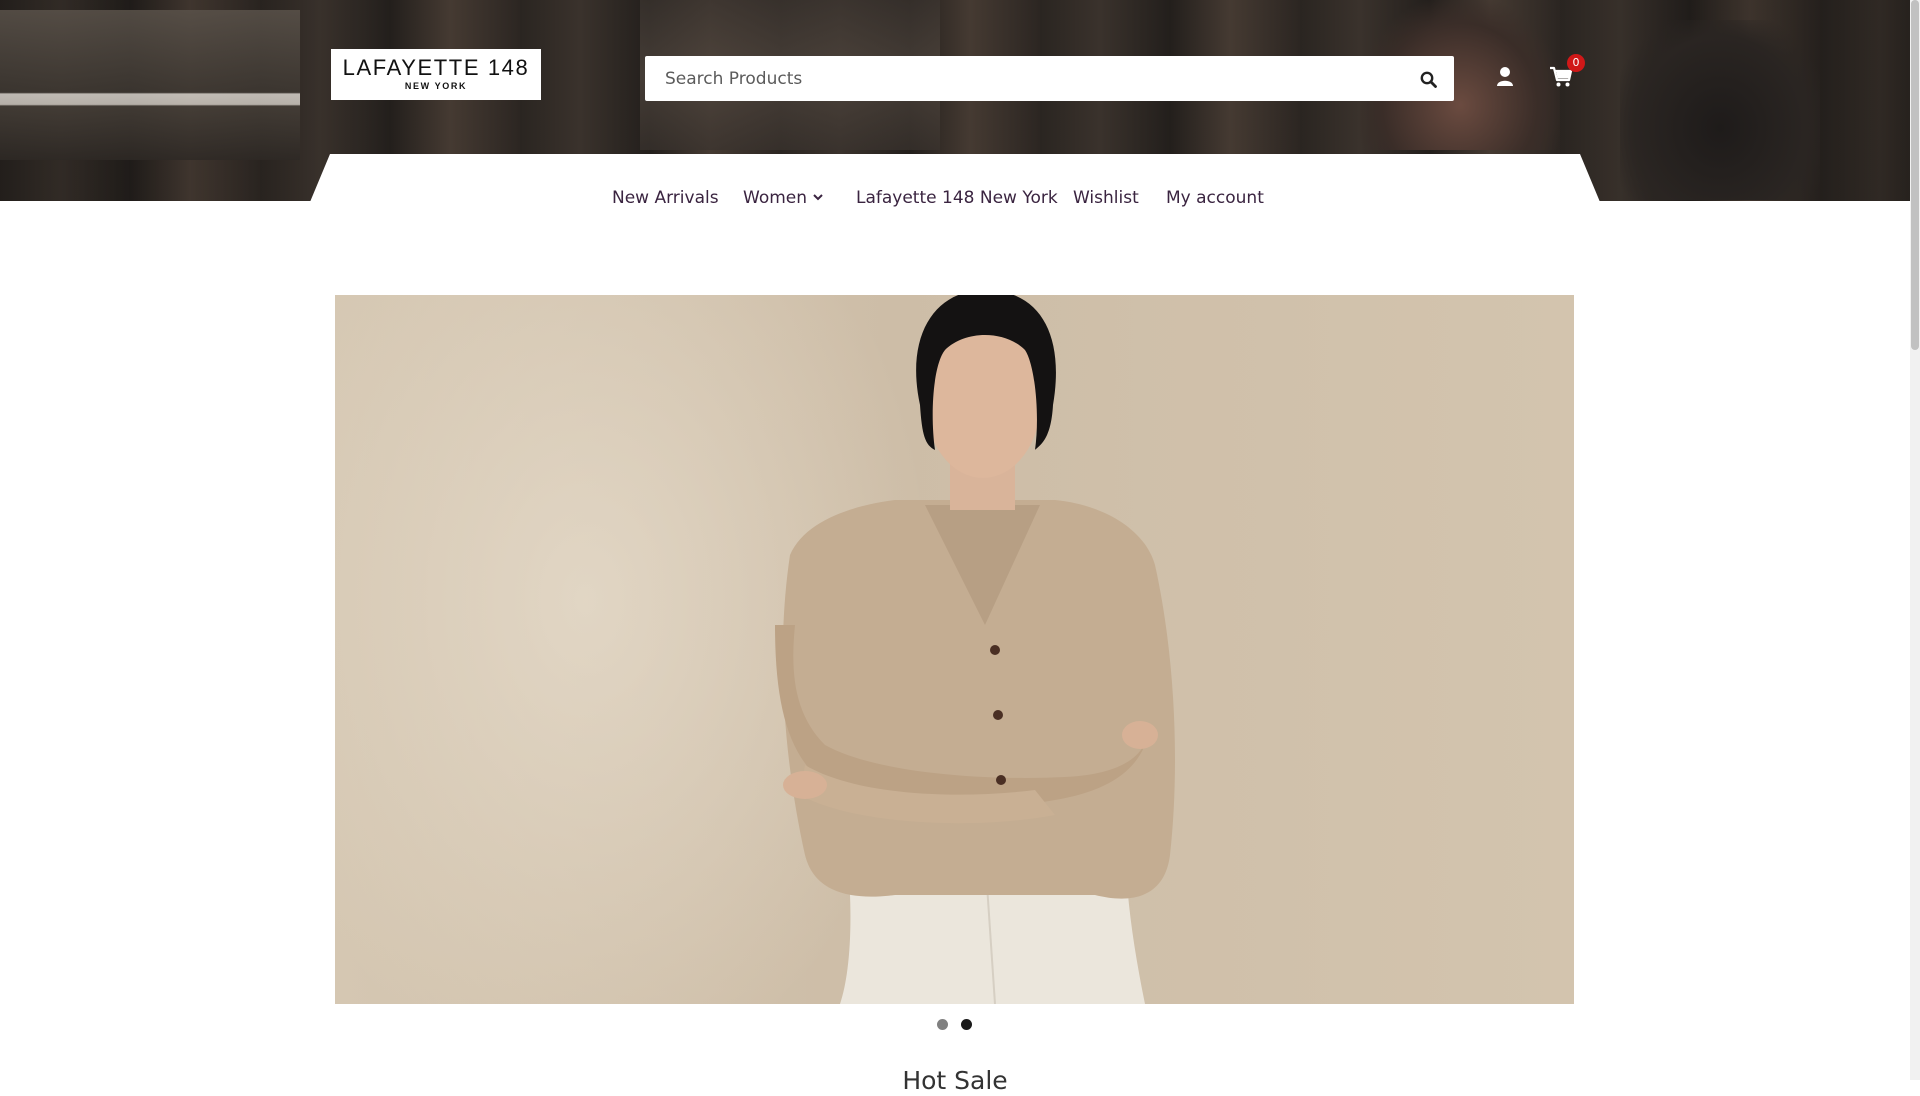  I want to click on nav-item-lafayette-148-new-york: Lafayette 148 New York, so click(957, 198).